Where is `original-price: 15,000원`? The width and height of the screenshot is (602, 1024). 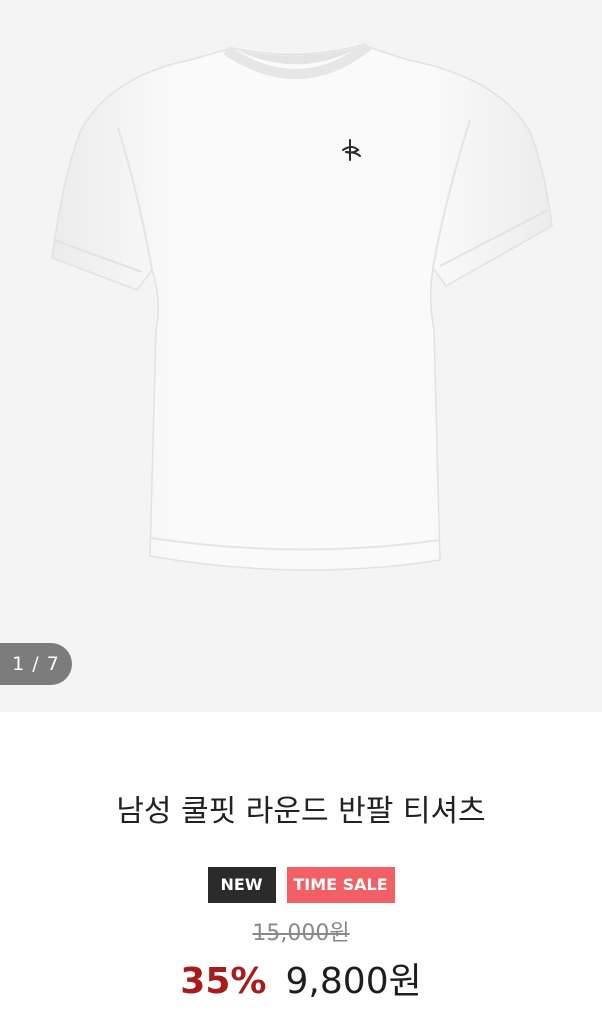
original-price: 15,000원 is located at coordinates (301, 933).